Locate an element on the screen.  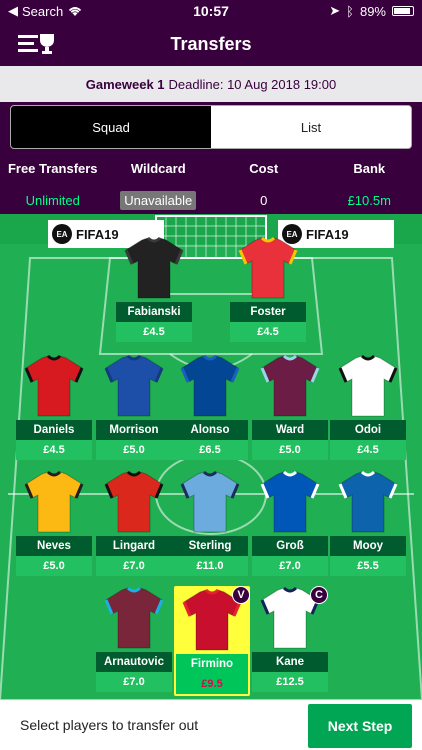
player-morrison: Morrison £5.0 is located at coordinates (134, 407).